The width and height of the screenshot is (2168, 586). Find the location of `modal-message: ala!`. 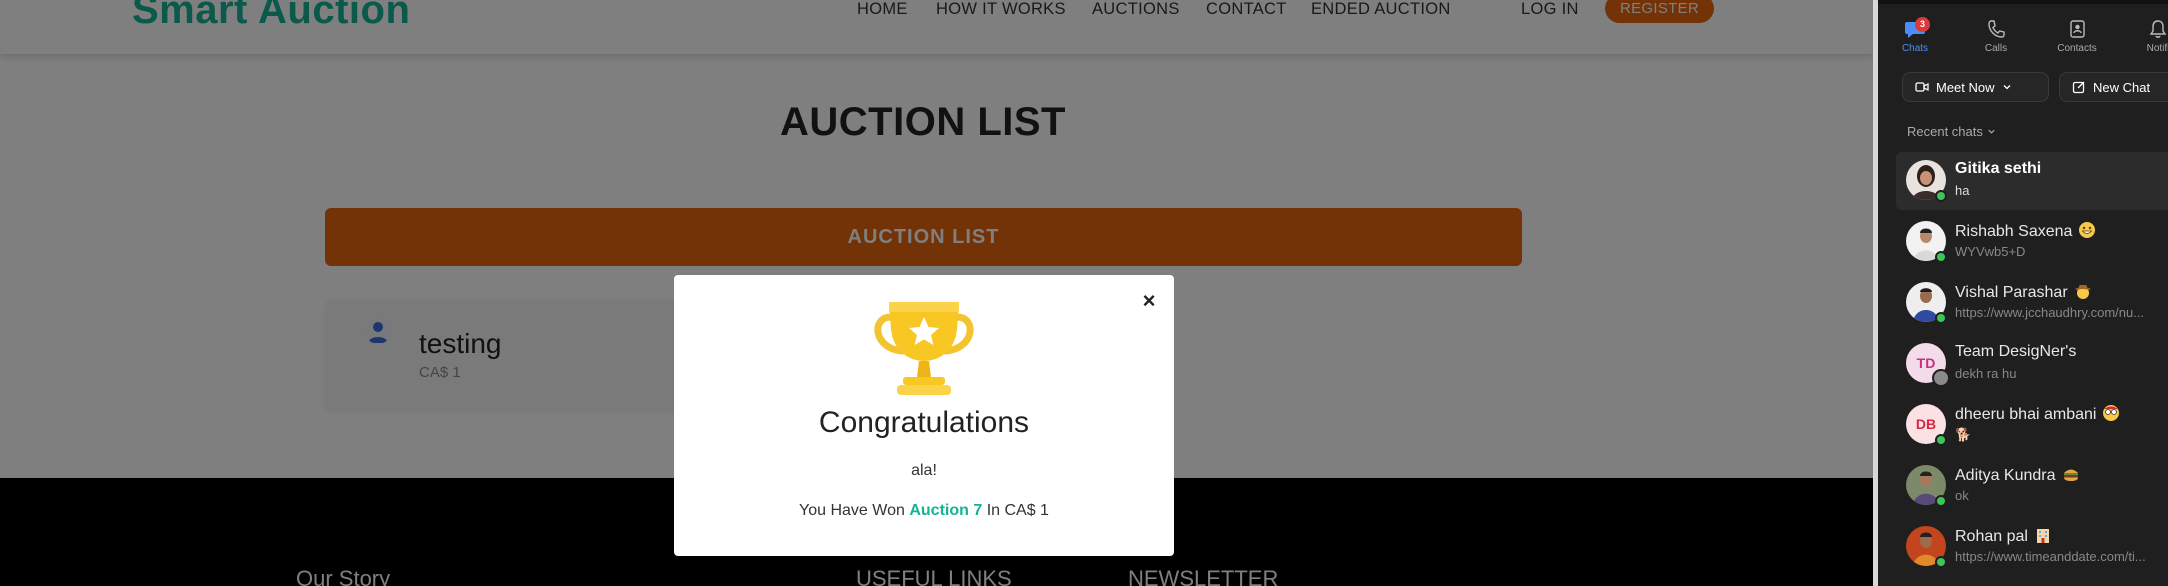

modal-message: ala! is located at coordinates (924, 470).